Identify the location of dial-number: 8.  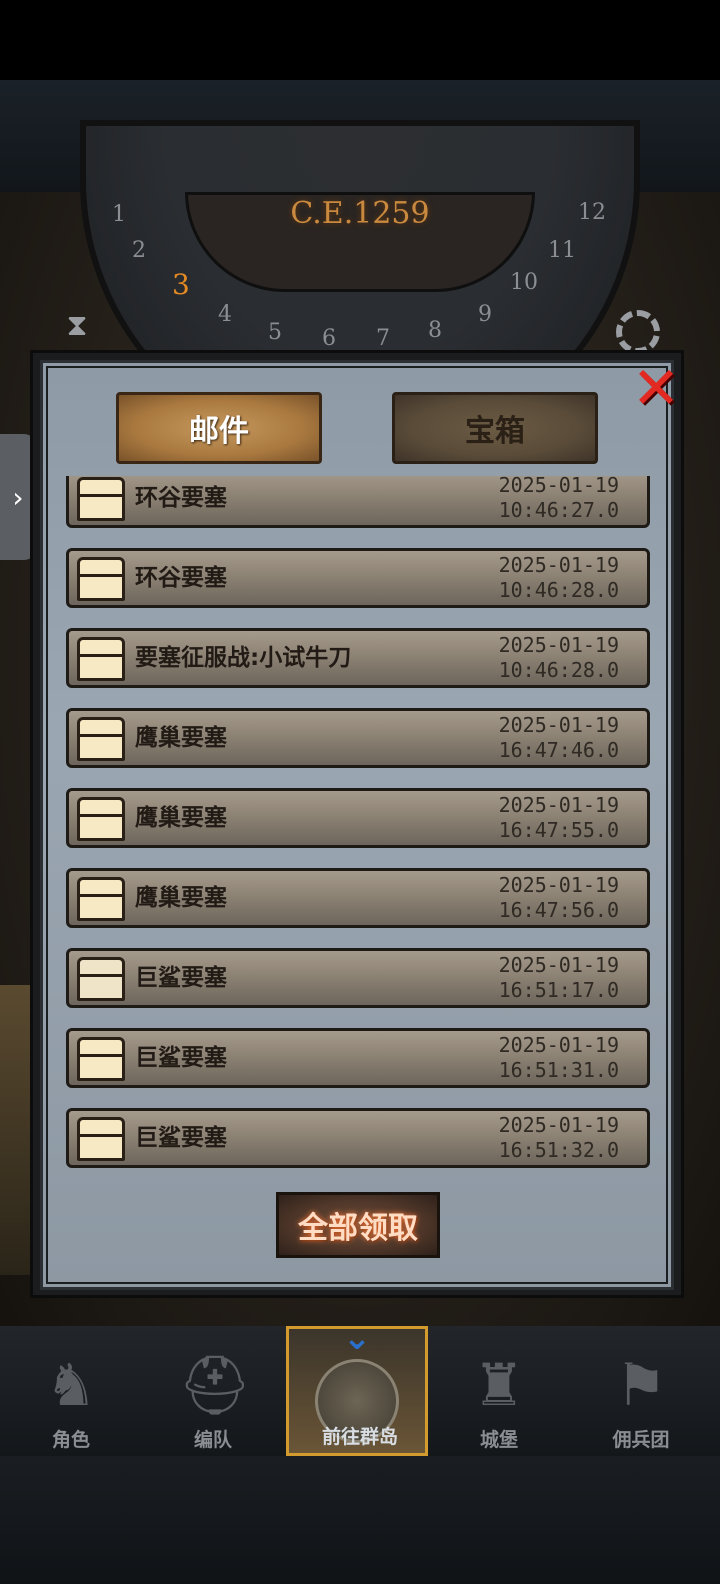
(435, 330).